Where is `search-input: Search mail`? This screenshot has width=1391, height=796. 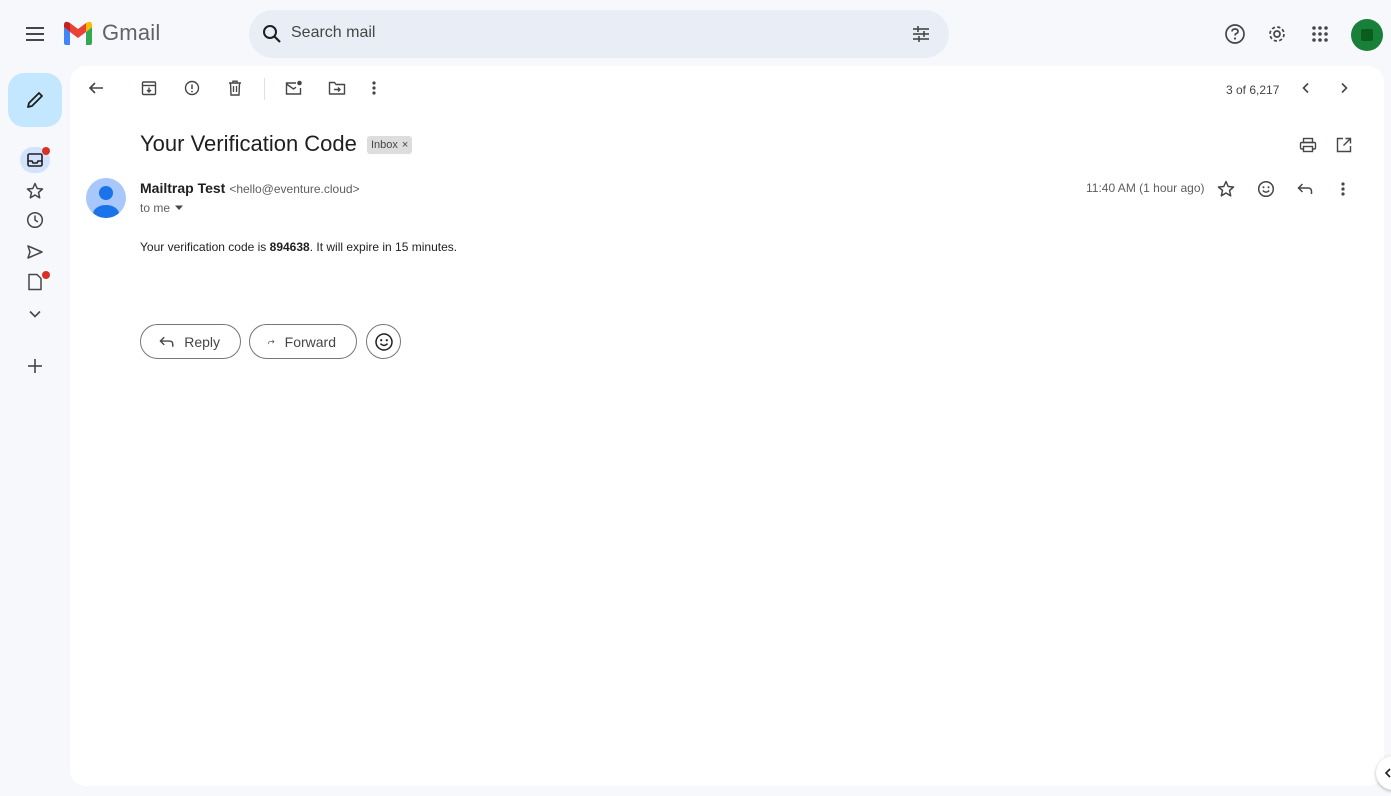
search-input: Search mail is located at coordinates (333, 33).